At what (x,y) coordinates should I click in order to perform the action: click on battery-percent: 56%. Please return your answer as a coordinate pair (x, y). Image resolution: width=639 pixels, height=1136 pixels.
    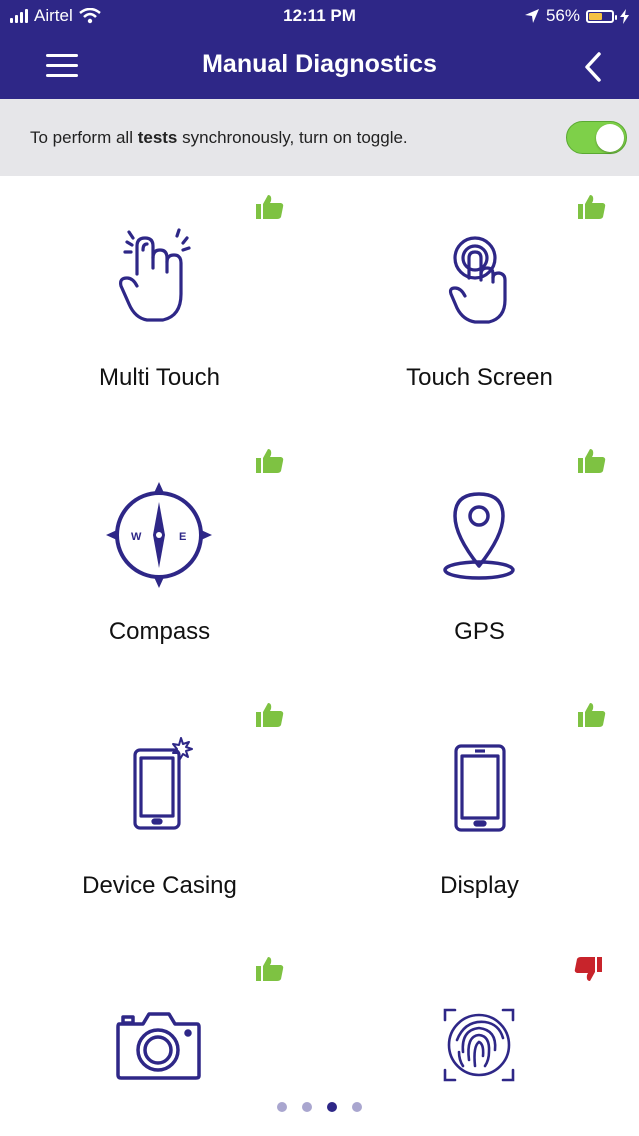
    Looking at the image, I should click on (562, 15).